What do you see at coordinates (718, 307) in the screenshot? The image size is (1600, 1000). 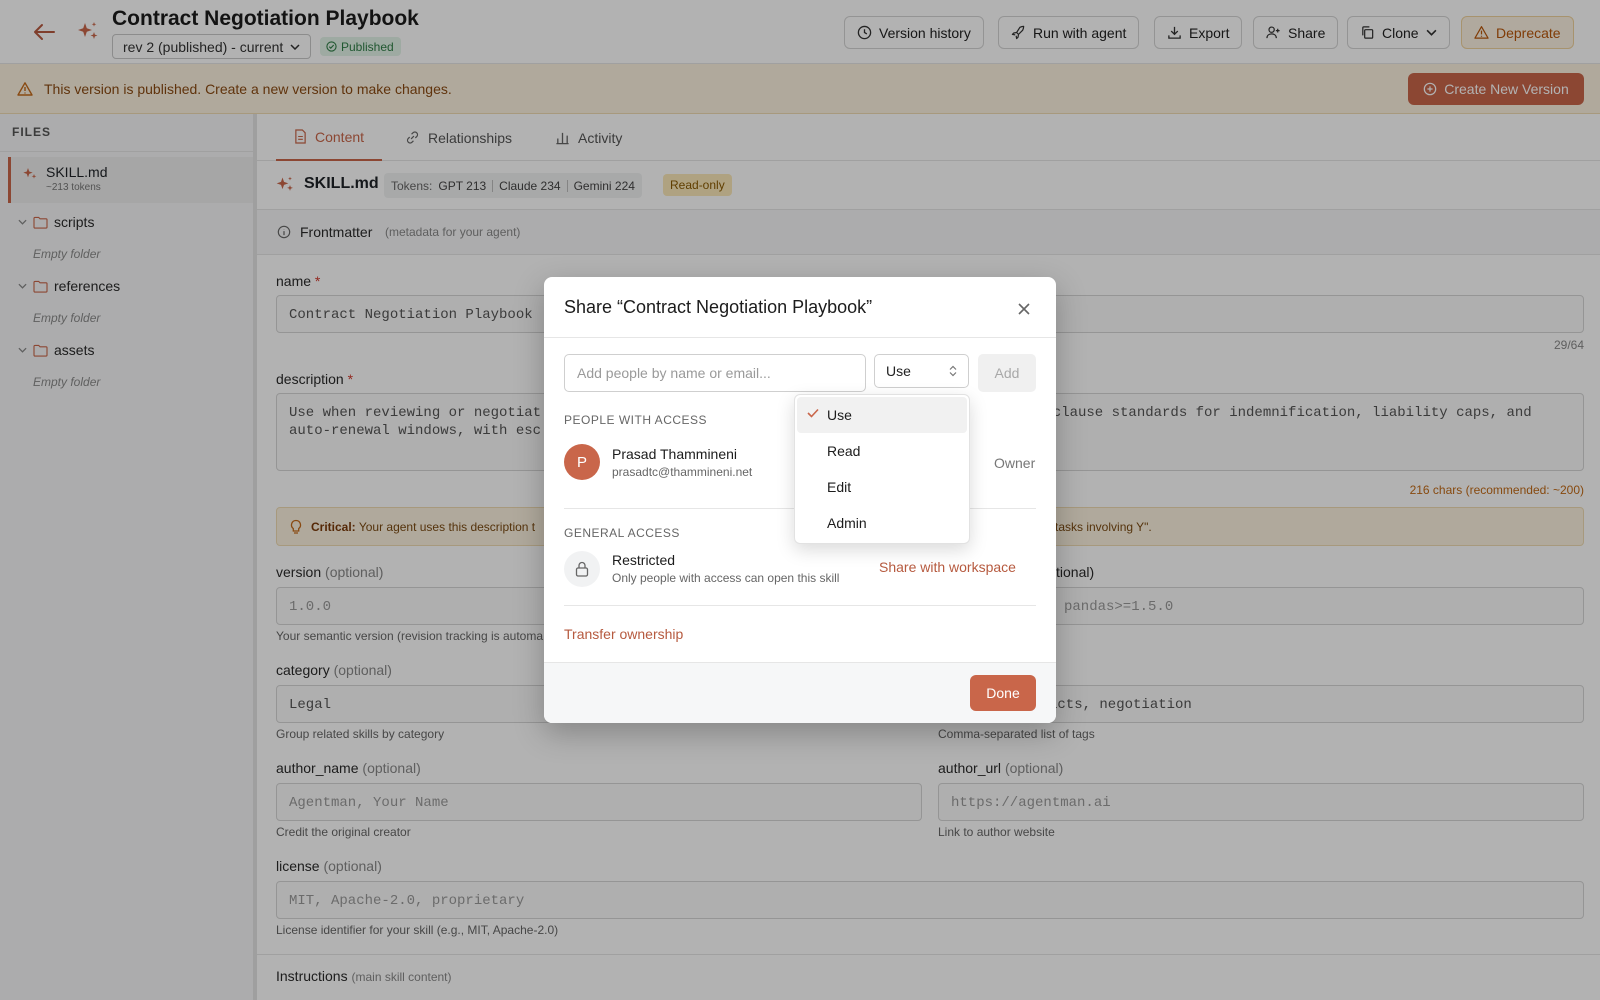 I see `dialog-title: Share “Contract Negotiation Playbook”` at bounding box center [718, 307].